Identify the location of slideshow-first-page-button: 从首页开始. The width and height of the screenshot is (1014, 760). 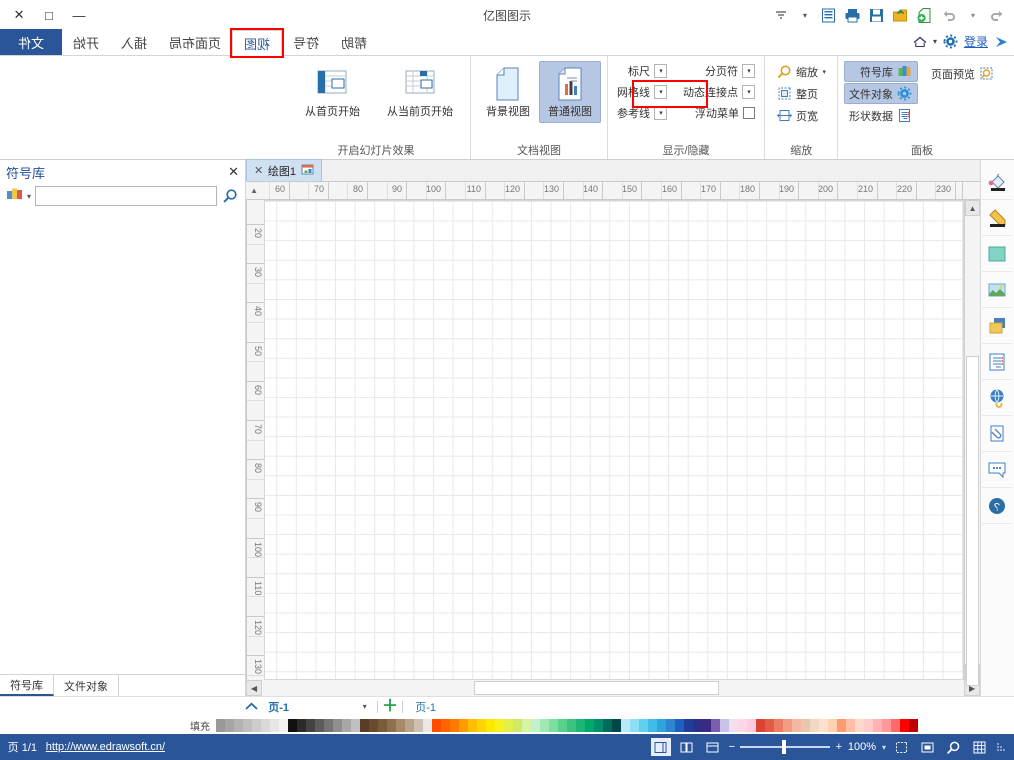
(332, 92).